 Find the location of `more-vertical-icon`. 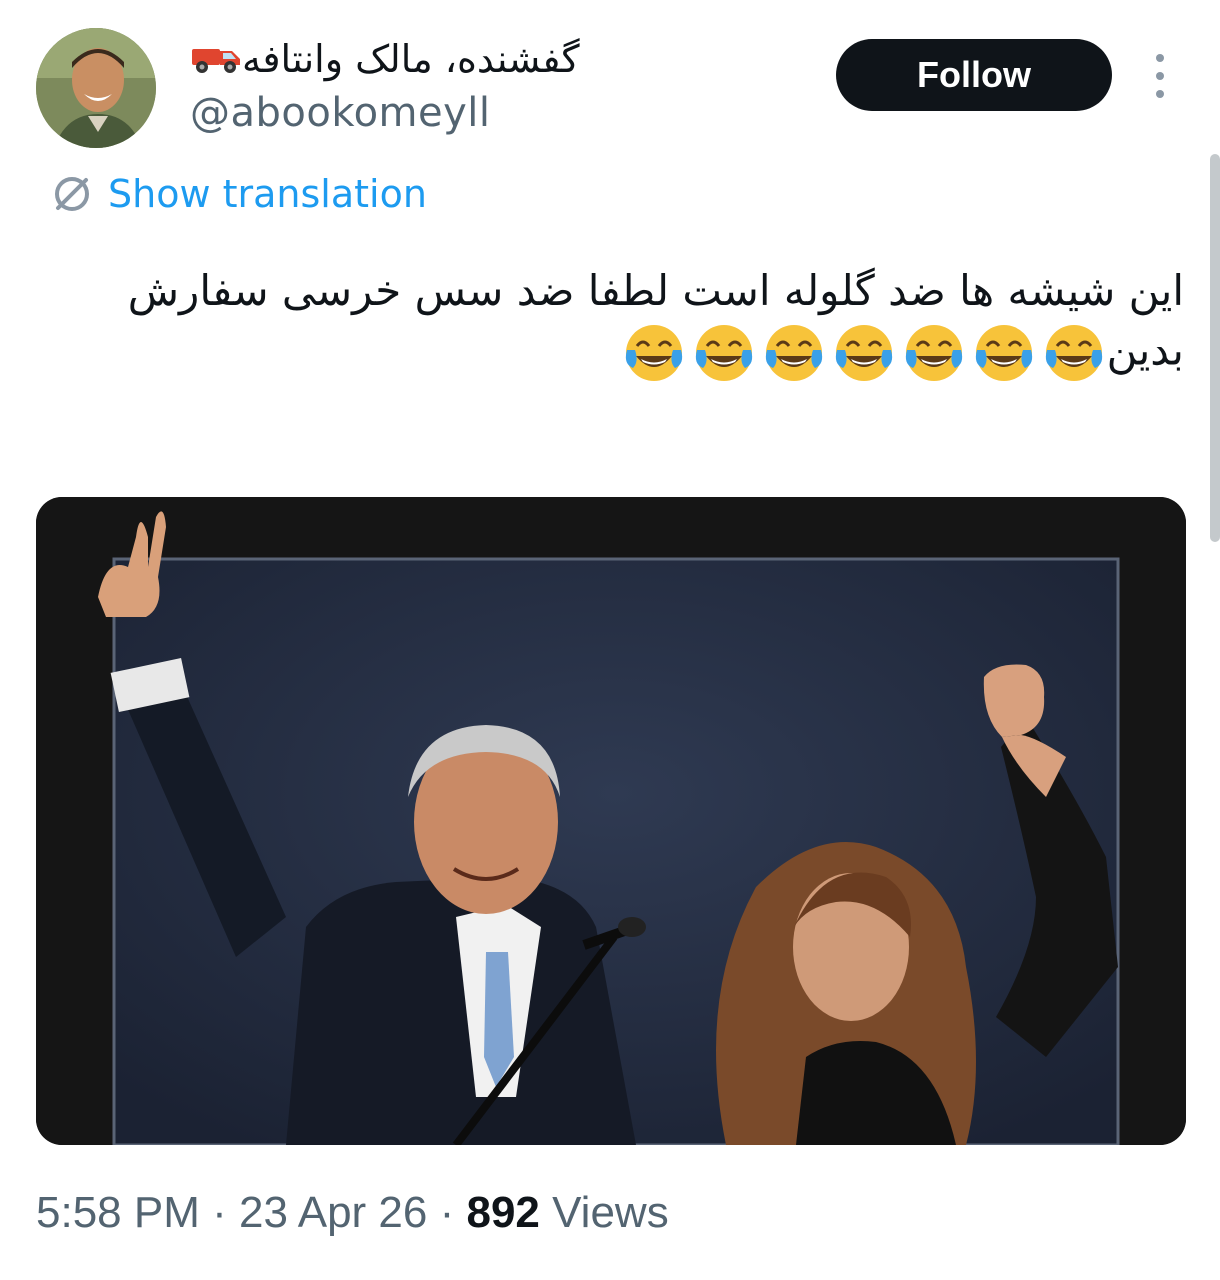

more-vertical-icon is located at coordinates (1160, 76).